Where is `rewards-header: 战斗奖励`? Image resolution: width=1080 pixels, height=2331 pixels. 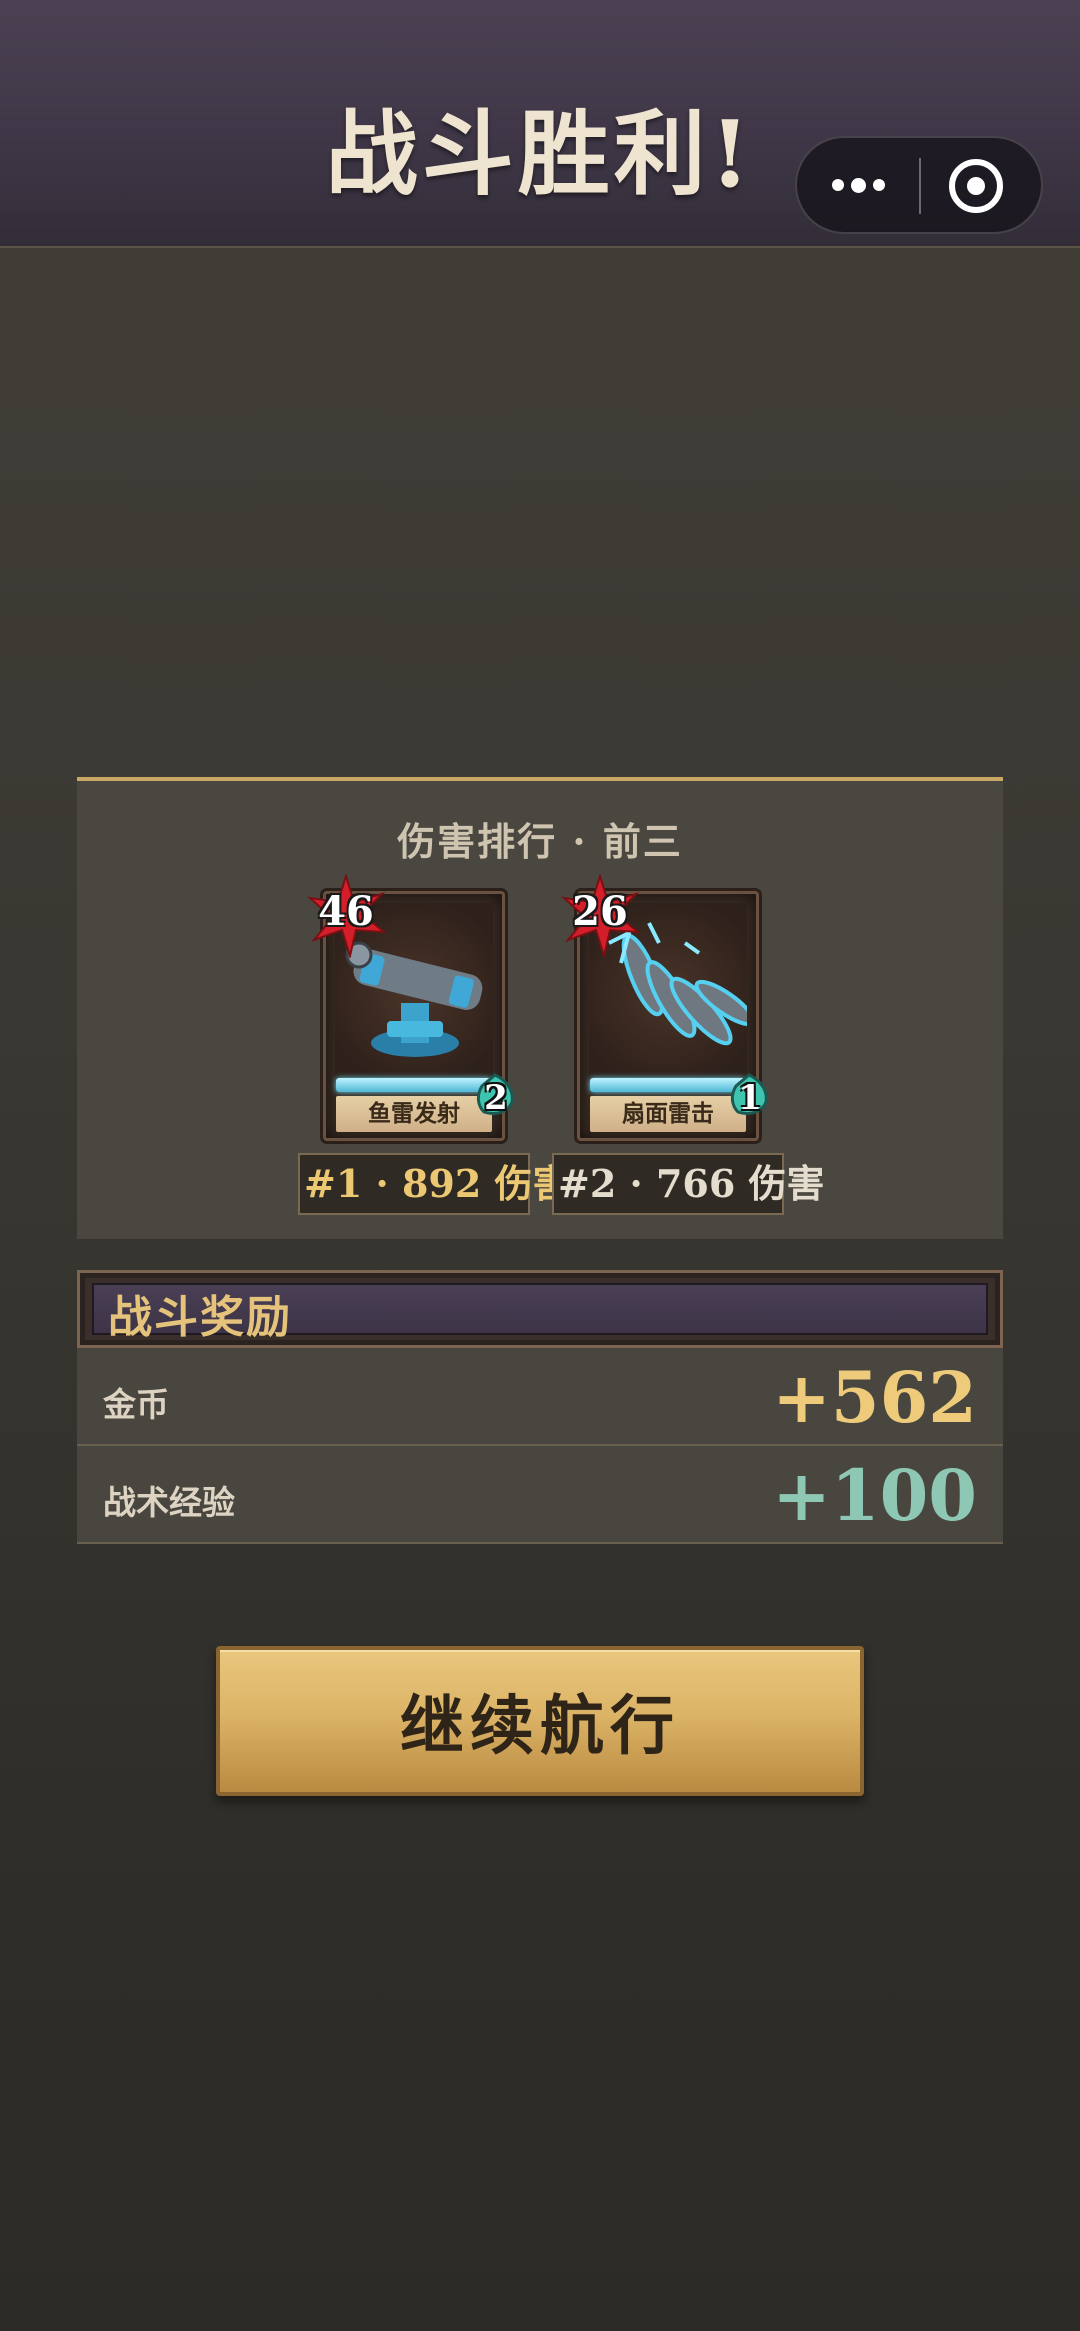 rewards-header: 战斗奖励 is located at coordinates (540, 1309).